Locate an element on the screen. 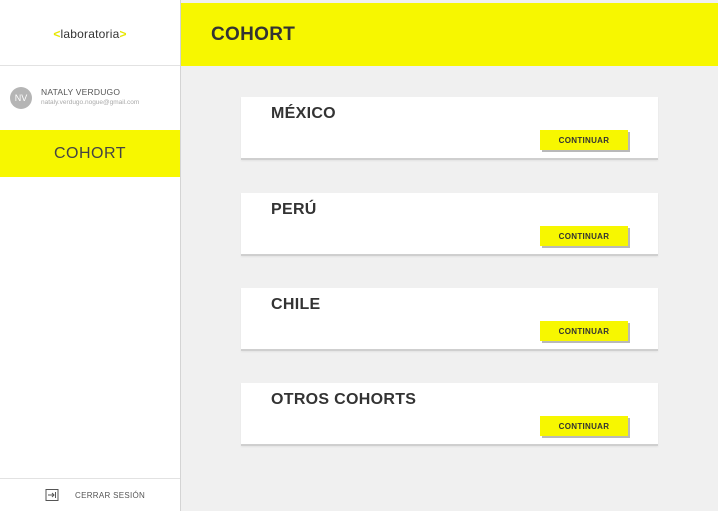 This screenshot has width=718, height=511. cohort-title: PERÚ is located at coordinates (294, 209).